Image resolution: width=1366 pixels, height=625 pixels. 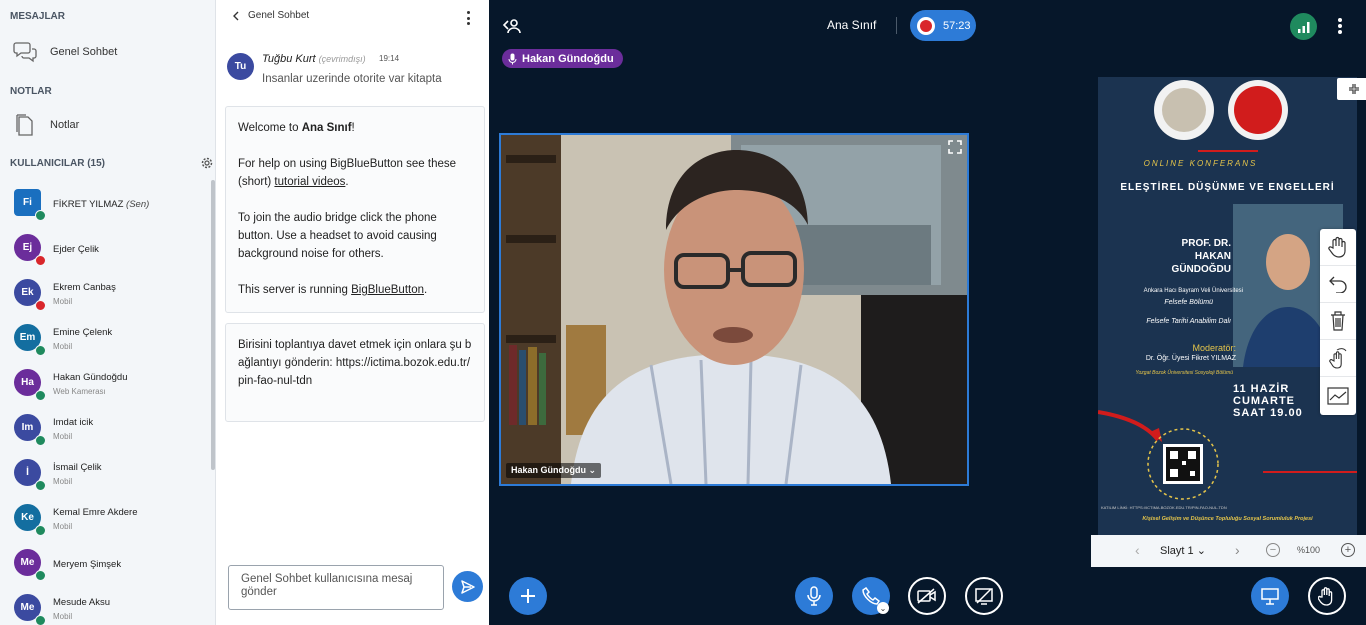 What do you see at coordinates (102, 294) in the screenshot?
I see `user-list-item: Ek Ekrem Canbaş Mobil` at bounding box center [102, 294].